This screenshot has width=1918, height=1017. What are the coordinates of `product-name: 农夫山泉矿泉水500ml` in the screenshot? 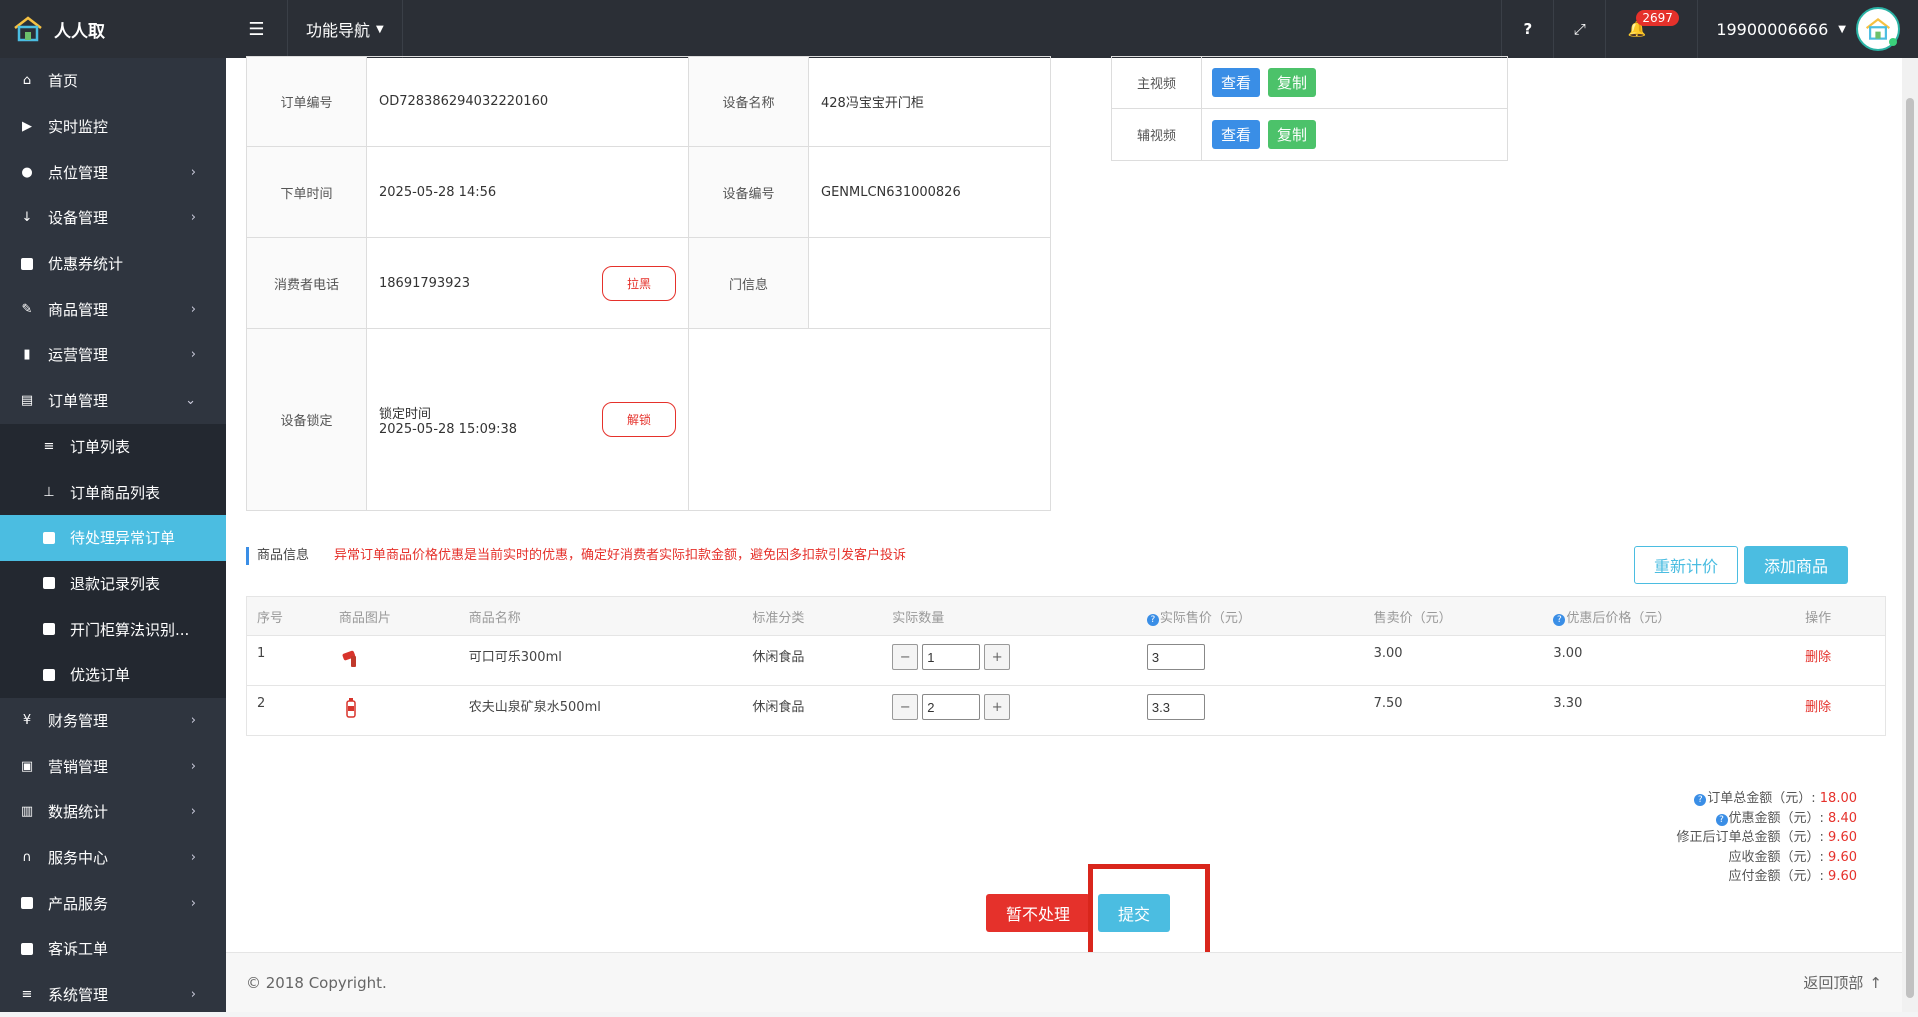 It's located at (534, 707).